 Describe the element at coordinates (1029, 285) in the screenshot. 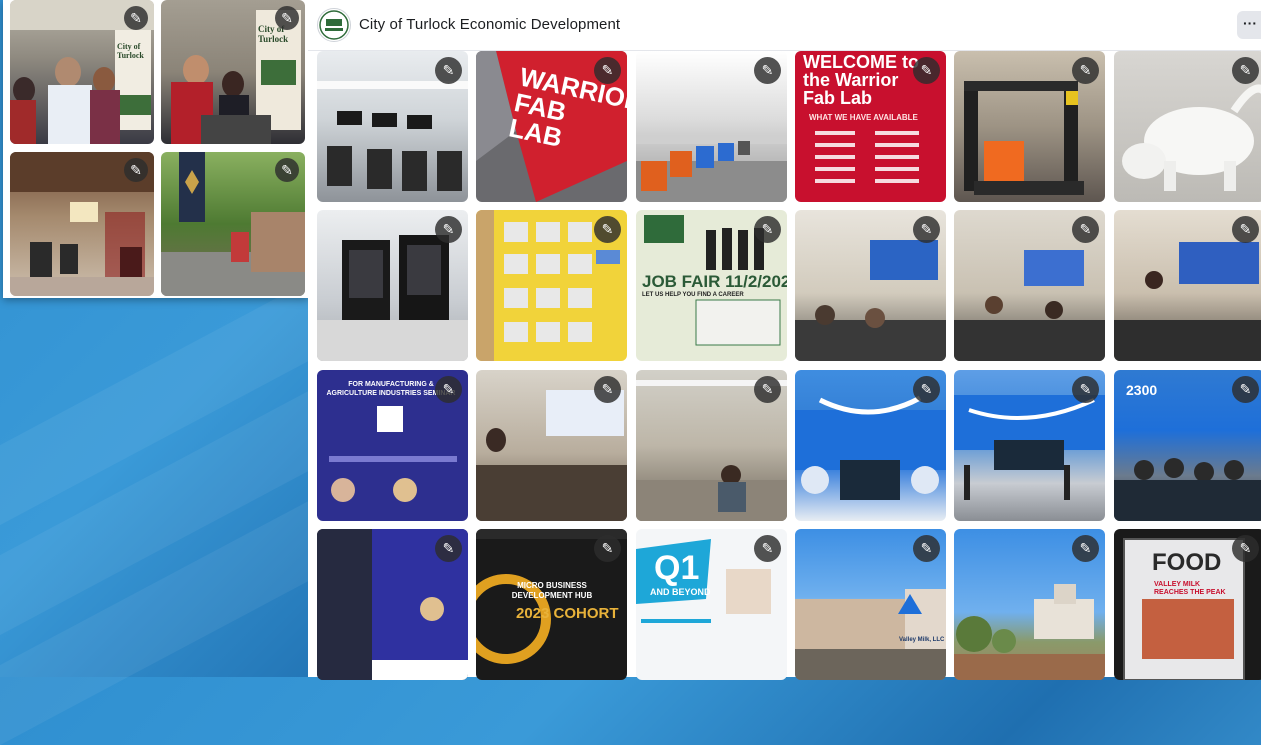

I see `photo-meeting-room-2: ✎` at that location.